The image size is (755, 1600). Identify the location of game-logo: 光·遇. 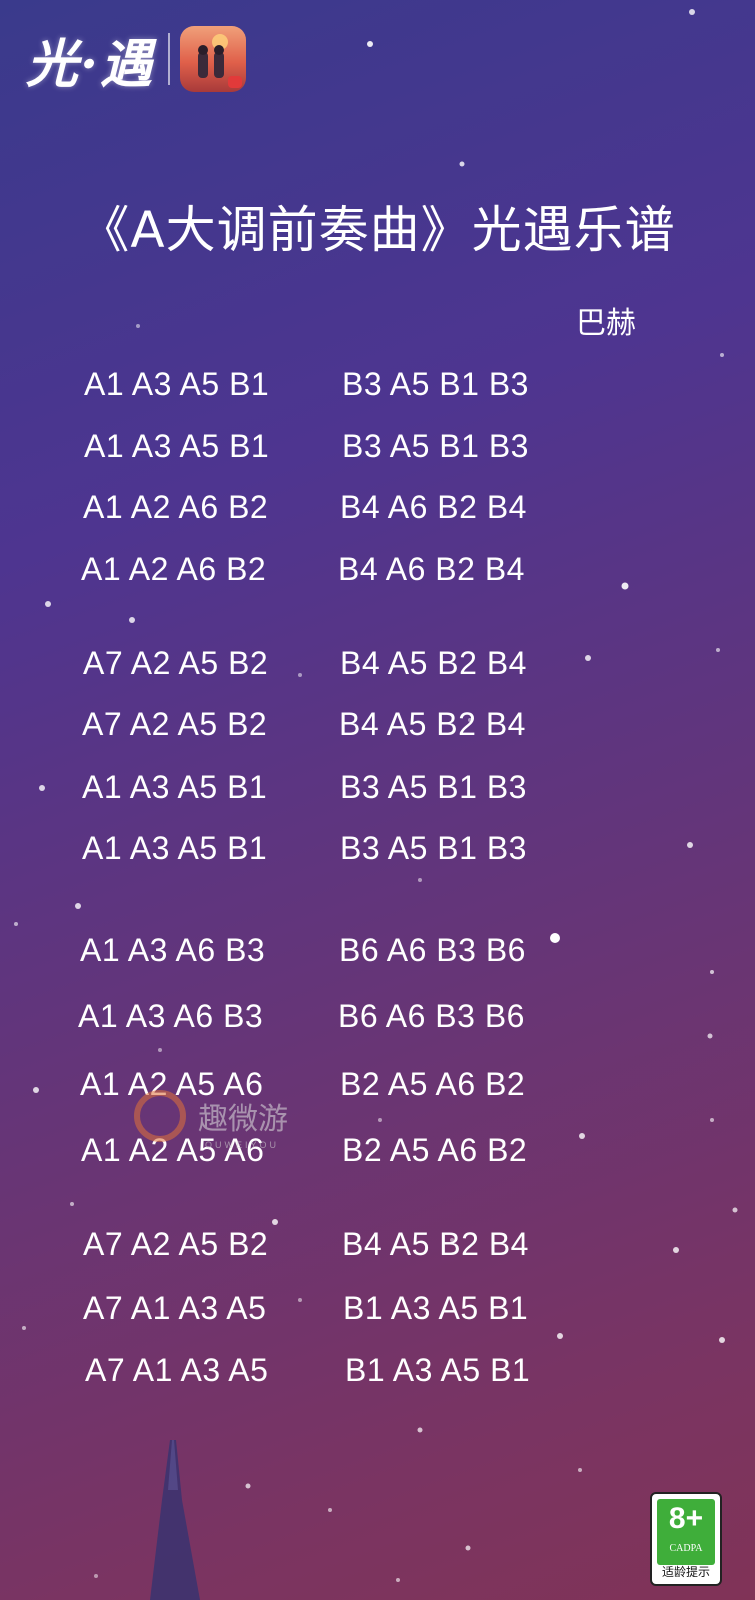
(136, 60).